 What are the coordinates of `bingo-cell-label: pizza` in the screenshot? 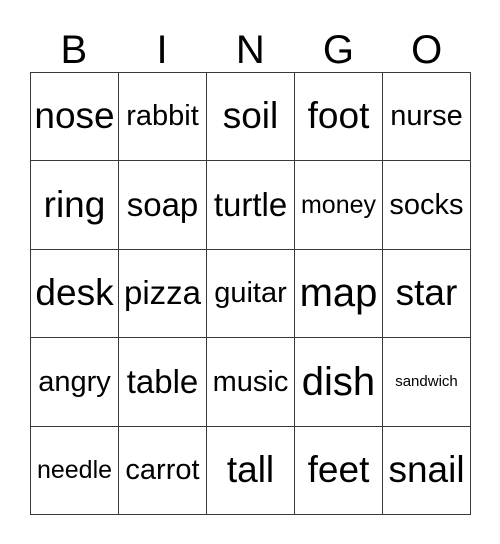 It's located at (162, 293).